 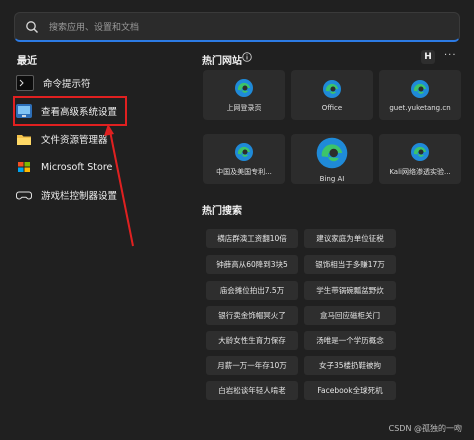 I want to click on hot-search-chip: 钟薛高从60降到3块5, so click(x=252, y=264).